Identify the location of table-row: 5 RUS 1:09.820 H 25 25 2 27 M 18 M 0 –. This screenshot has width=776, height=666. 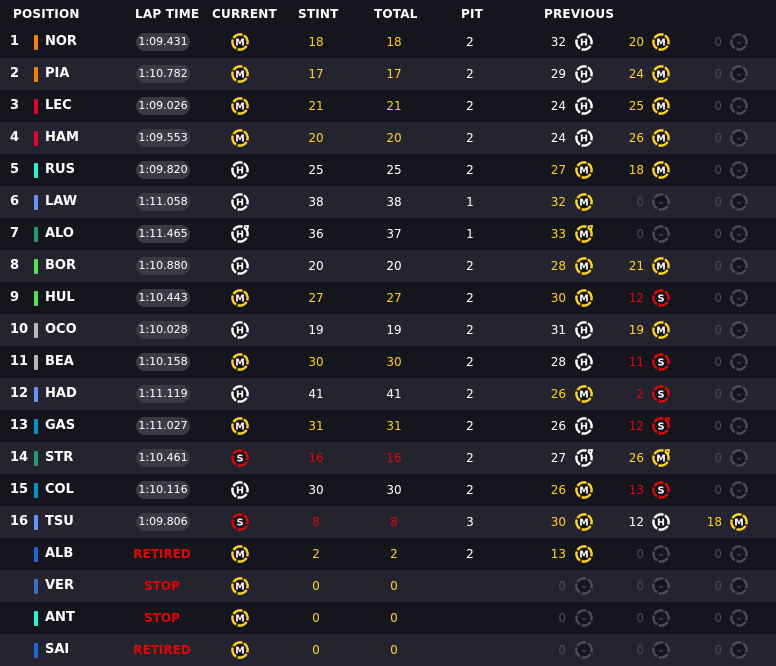
(388, 170).